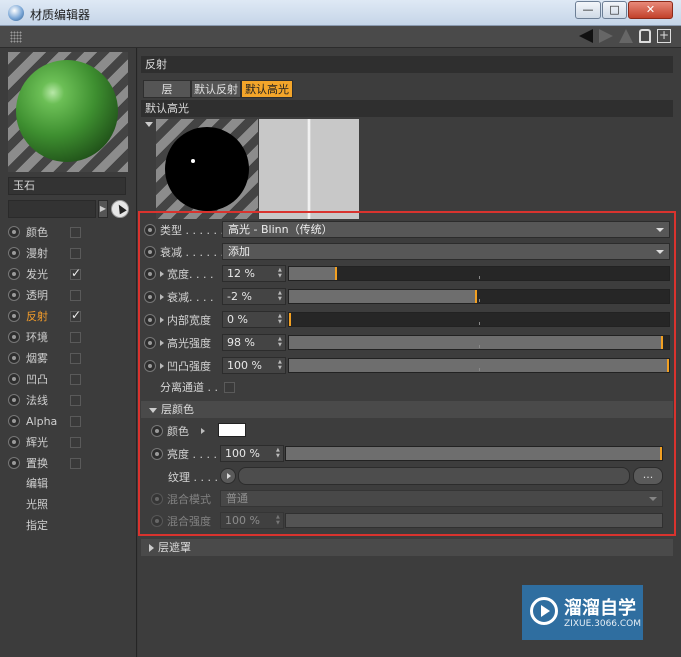 This screenshot has width=681, height=657. What do you see at coordinates (69, 232) in the screenshot?
I see `channel-item: 颜色` at bounding box center [69, 232].